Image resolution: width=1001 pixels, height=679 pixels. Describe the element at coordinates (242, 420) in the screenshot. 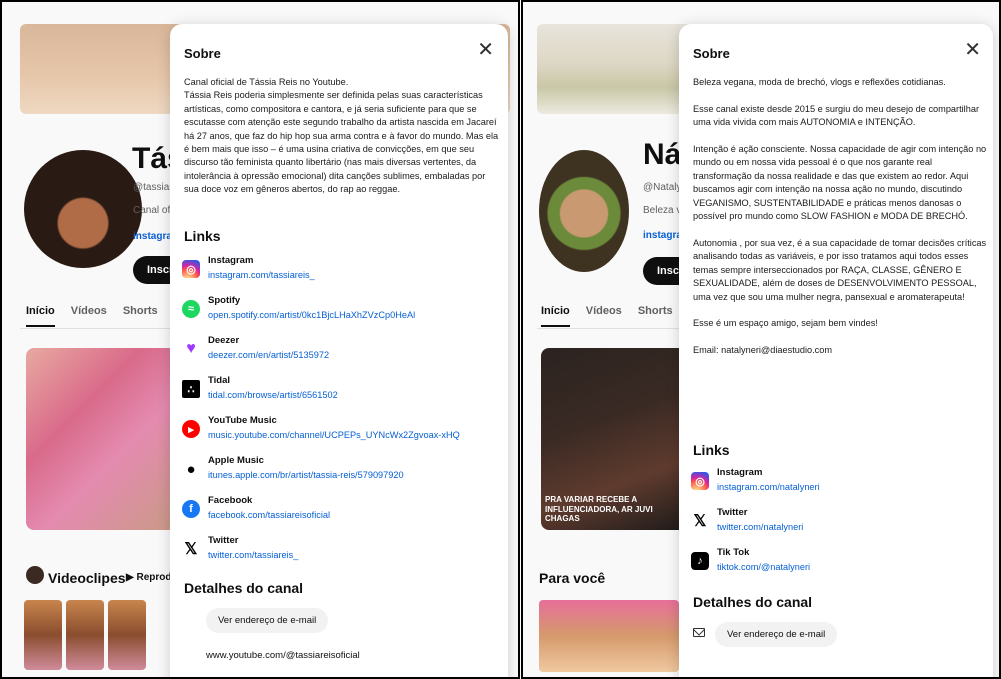

I see `link-name: YouTube Music` at that location.